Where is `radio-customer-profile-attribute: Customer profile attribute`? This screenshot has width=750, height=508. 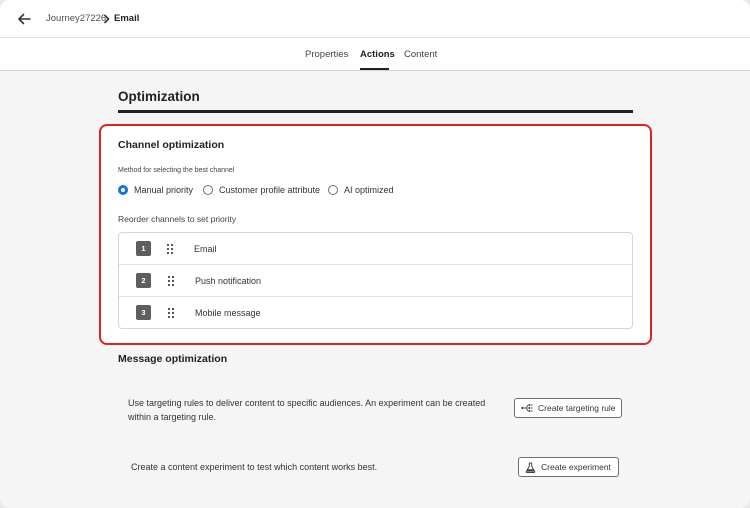 radio-customer-profile-attribute: Customer profile attribute is located at coordinates (261, 190).